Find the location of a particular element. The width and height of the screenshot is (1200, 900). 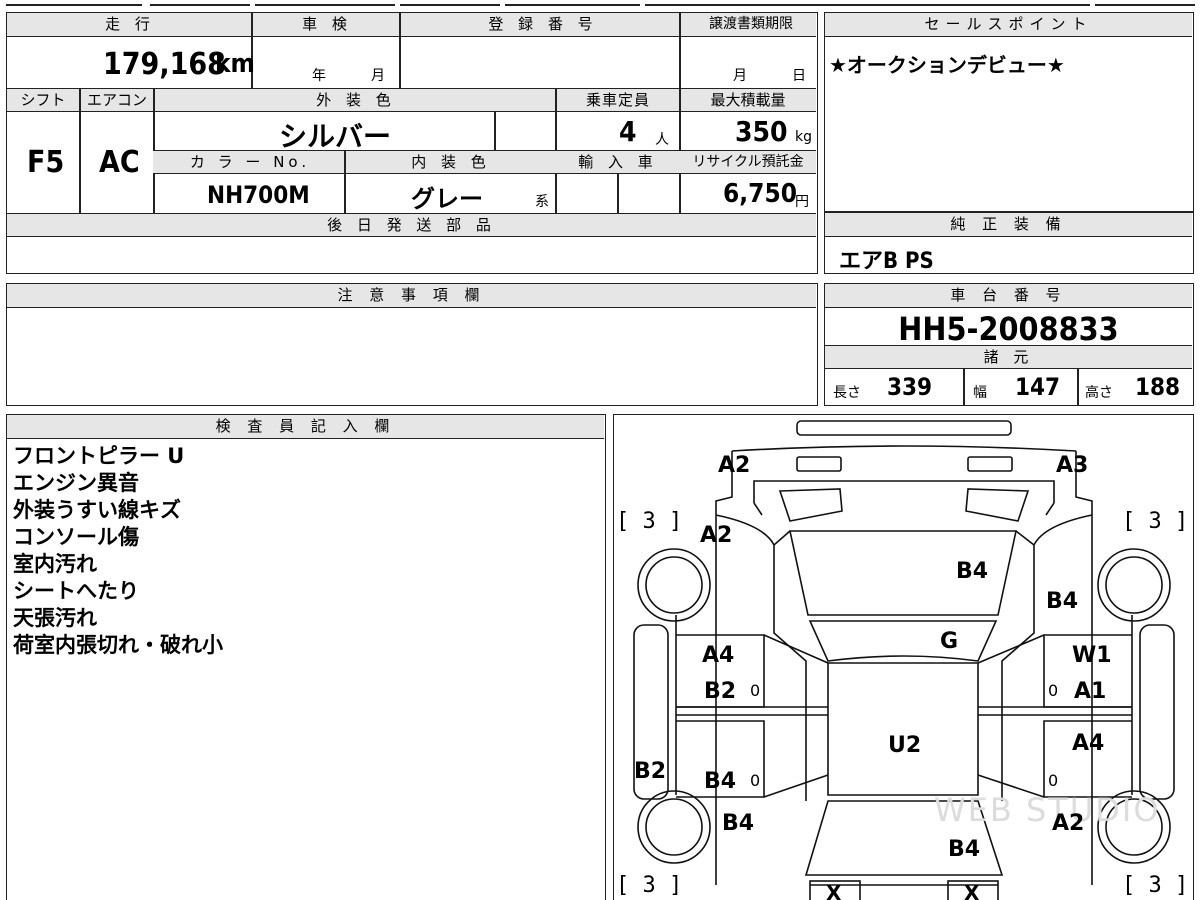

width-value: 147 is located at coordinates (1038, 387).